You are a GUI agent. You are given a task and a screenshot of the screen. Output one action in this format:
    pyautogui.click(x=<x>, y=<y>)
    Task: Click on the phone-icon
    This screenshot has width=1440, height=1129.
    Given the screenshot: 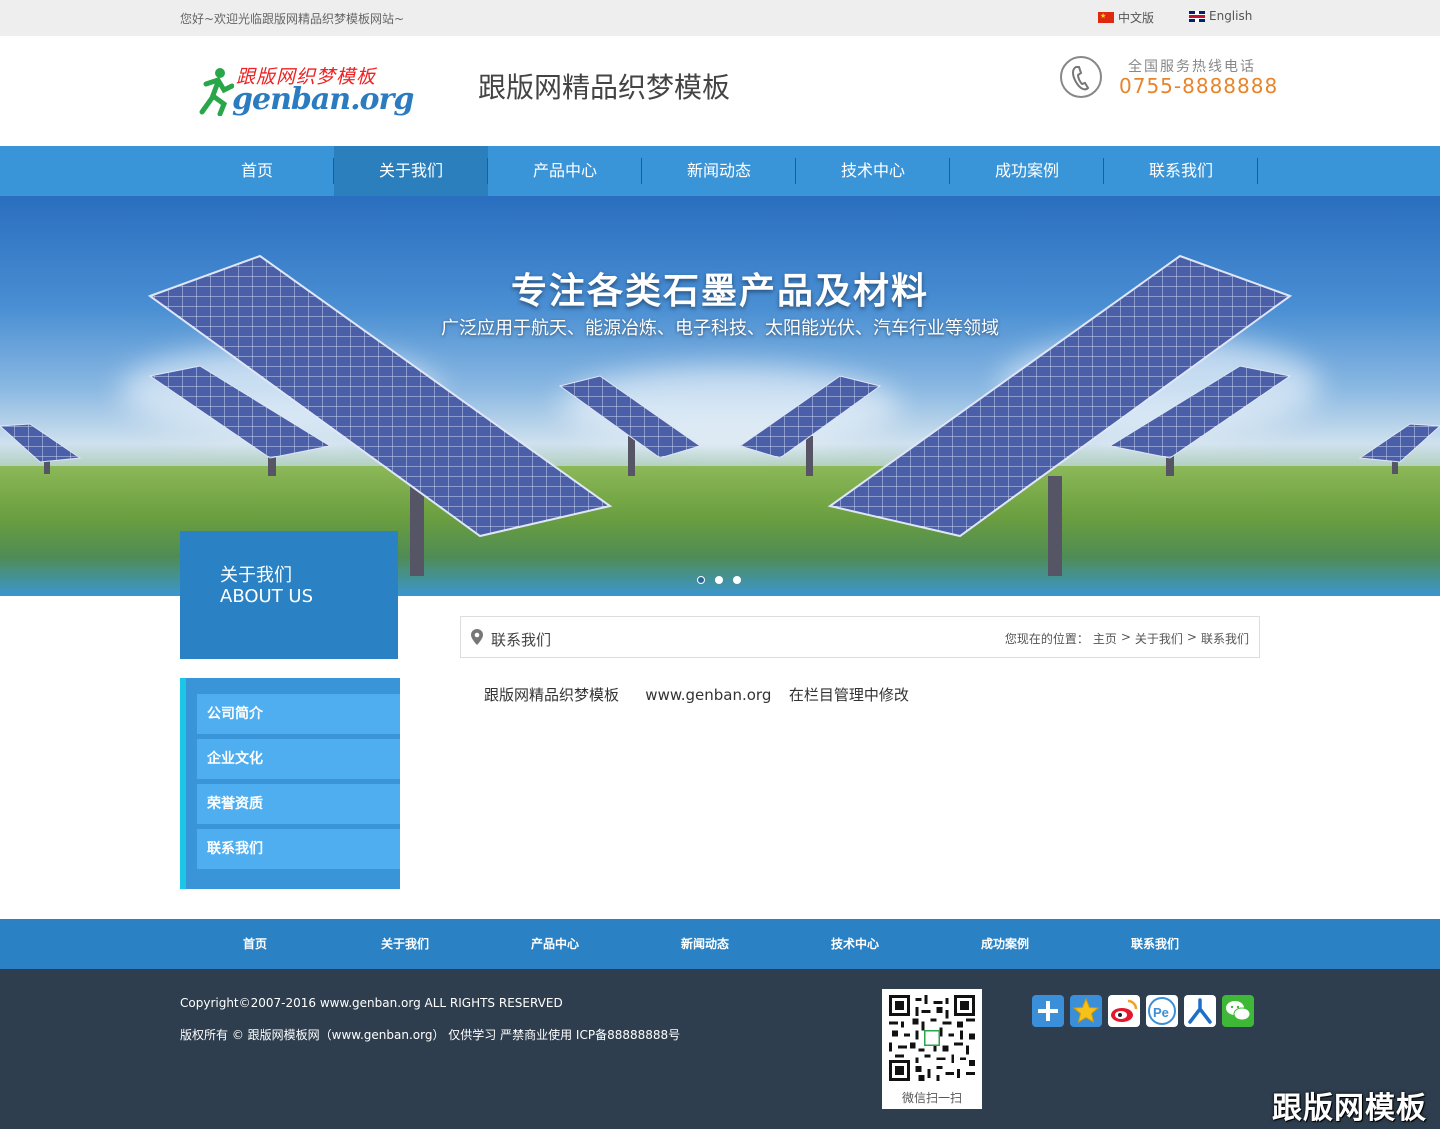 What is the action you would take?
    pyautogui.click(x=1081, y=77)
    